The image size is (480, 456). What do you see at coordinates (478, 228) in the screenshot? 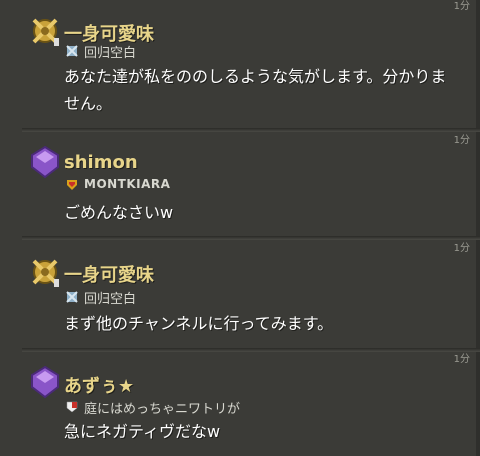
I see `scrollbar-track` at bounding box center [478, 228].